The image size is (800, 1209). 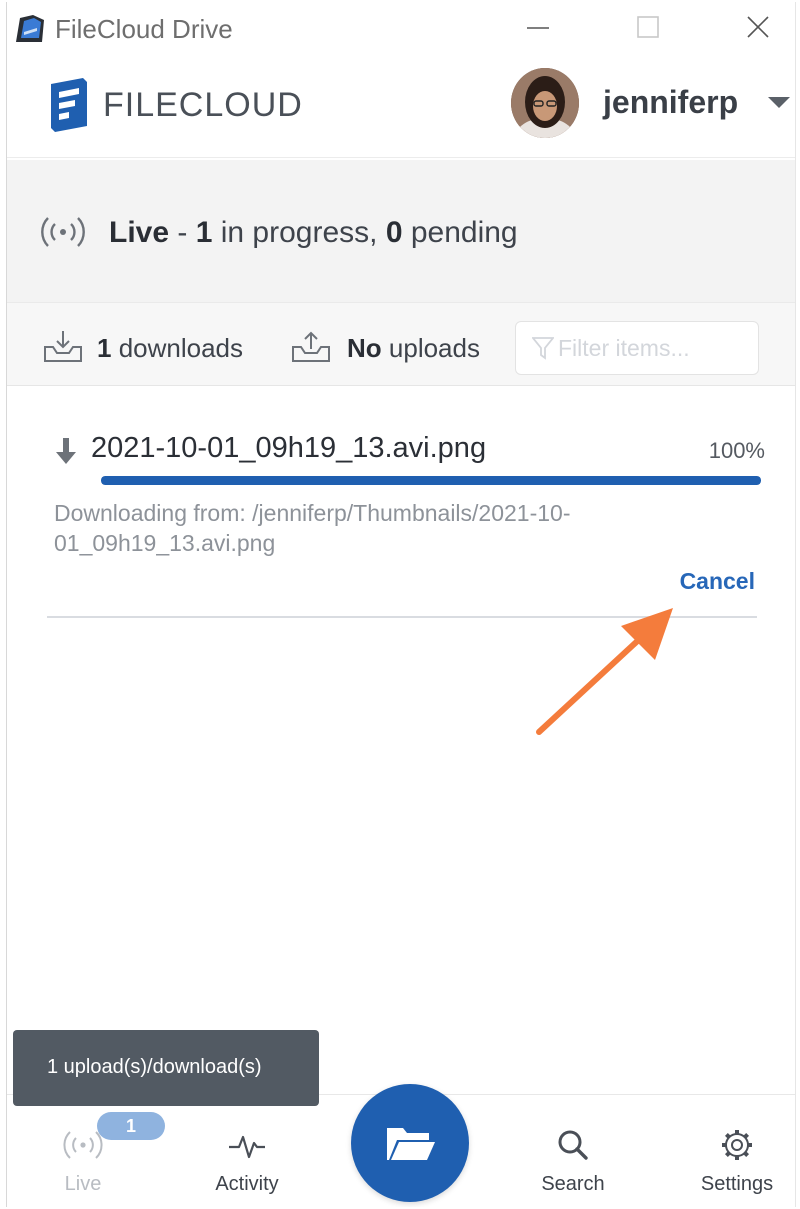 I want to click on uploads-summary: No uploads, so click(x=413, y=348).